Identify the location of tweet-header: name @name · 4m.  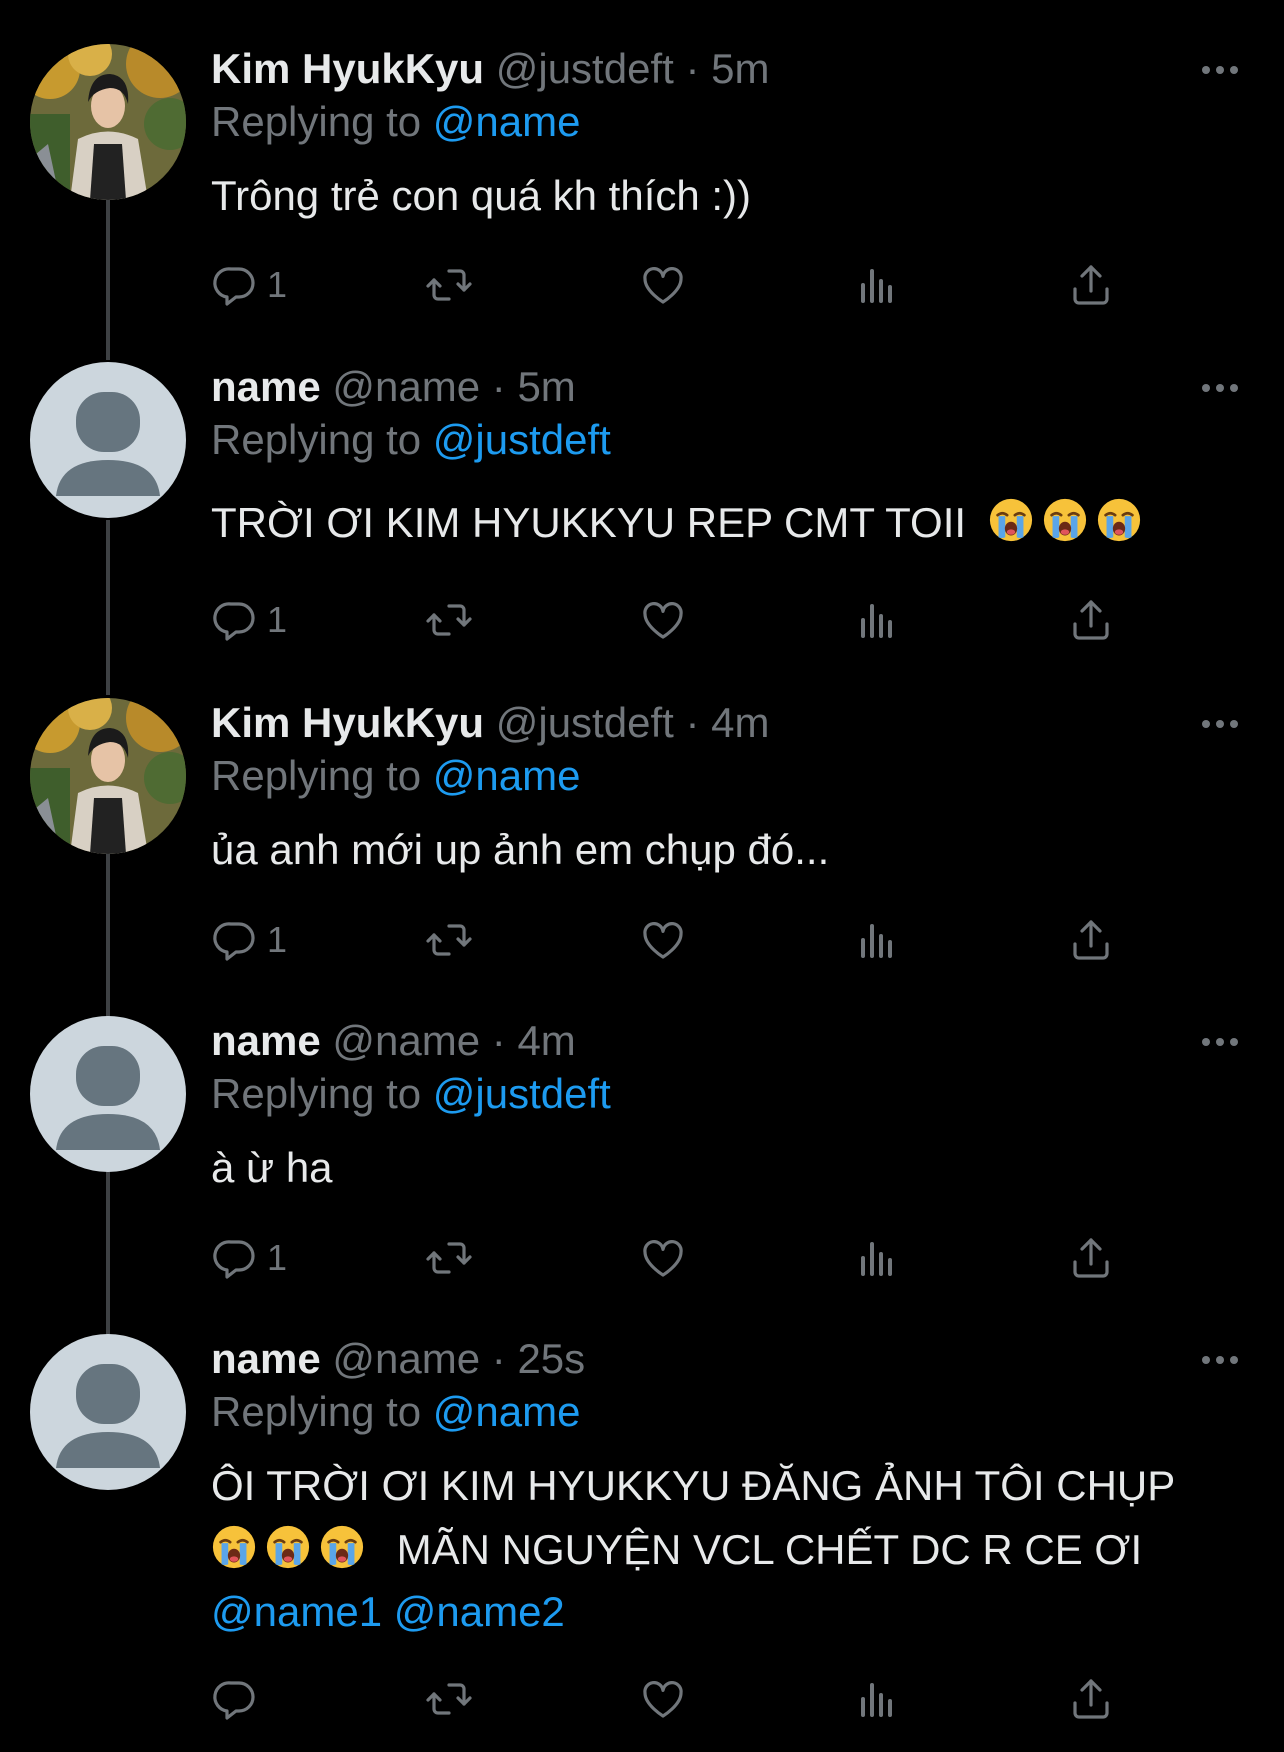
(393, 1041).